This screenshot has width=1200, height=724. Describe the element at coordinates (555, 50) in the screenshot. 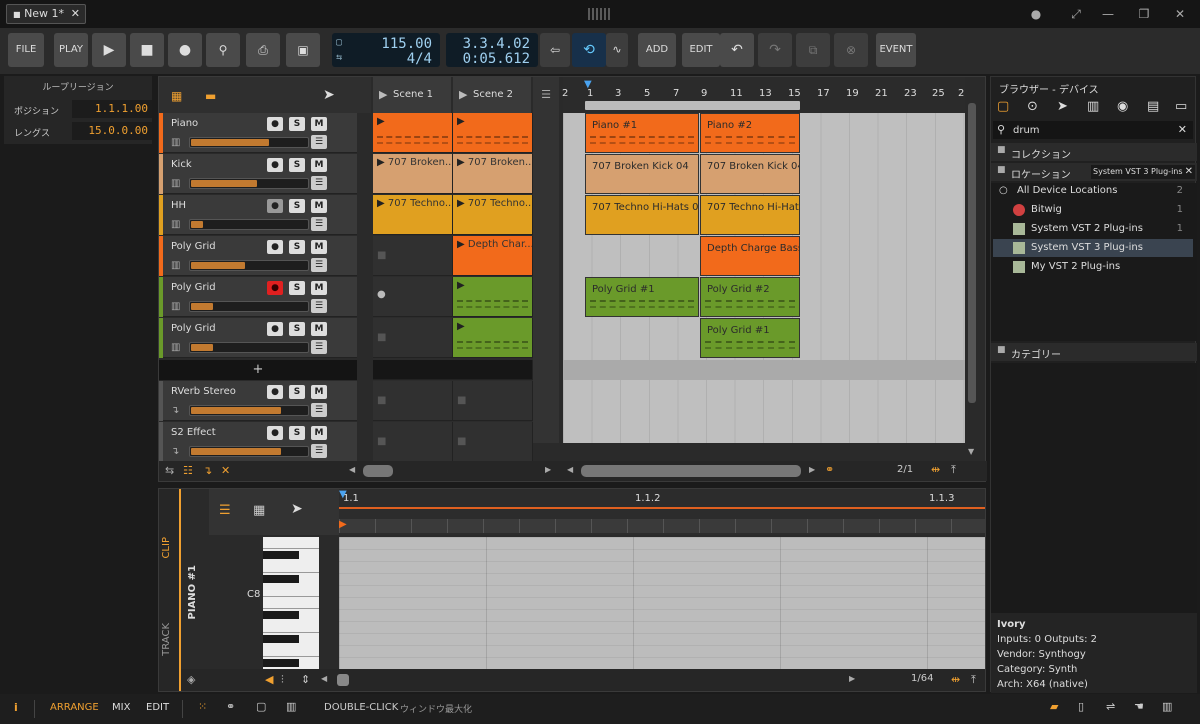

I see `punch-in-icon: ⇦` at that location.